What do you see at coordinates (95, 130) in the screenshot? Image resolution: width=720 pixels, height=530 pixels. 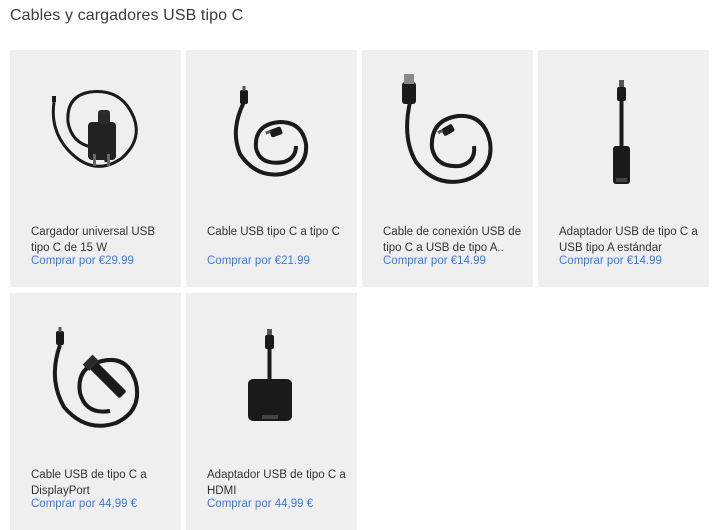 I see `charger-with-cable-icon` at bounding box center [95, 130].